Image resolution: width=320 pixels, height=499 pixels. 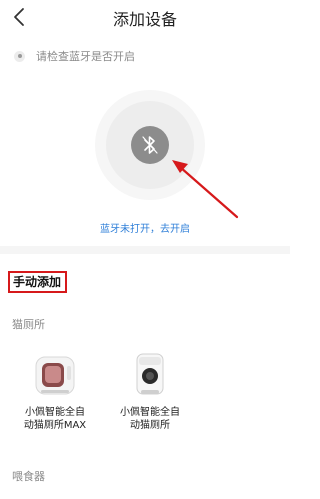 I want to click on device-name: 小佩智能全自 动猫厕所MAX, so click(x=55, y=419).